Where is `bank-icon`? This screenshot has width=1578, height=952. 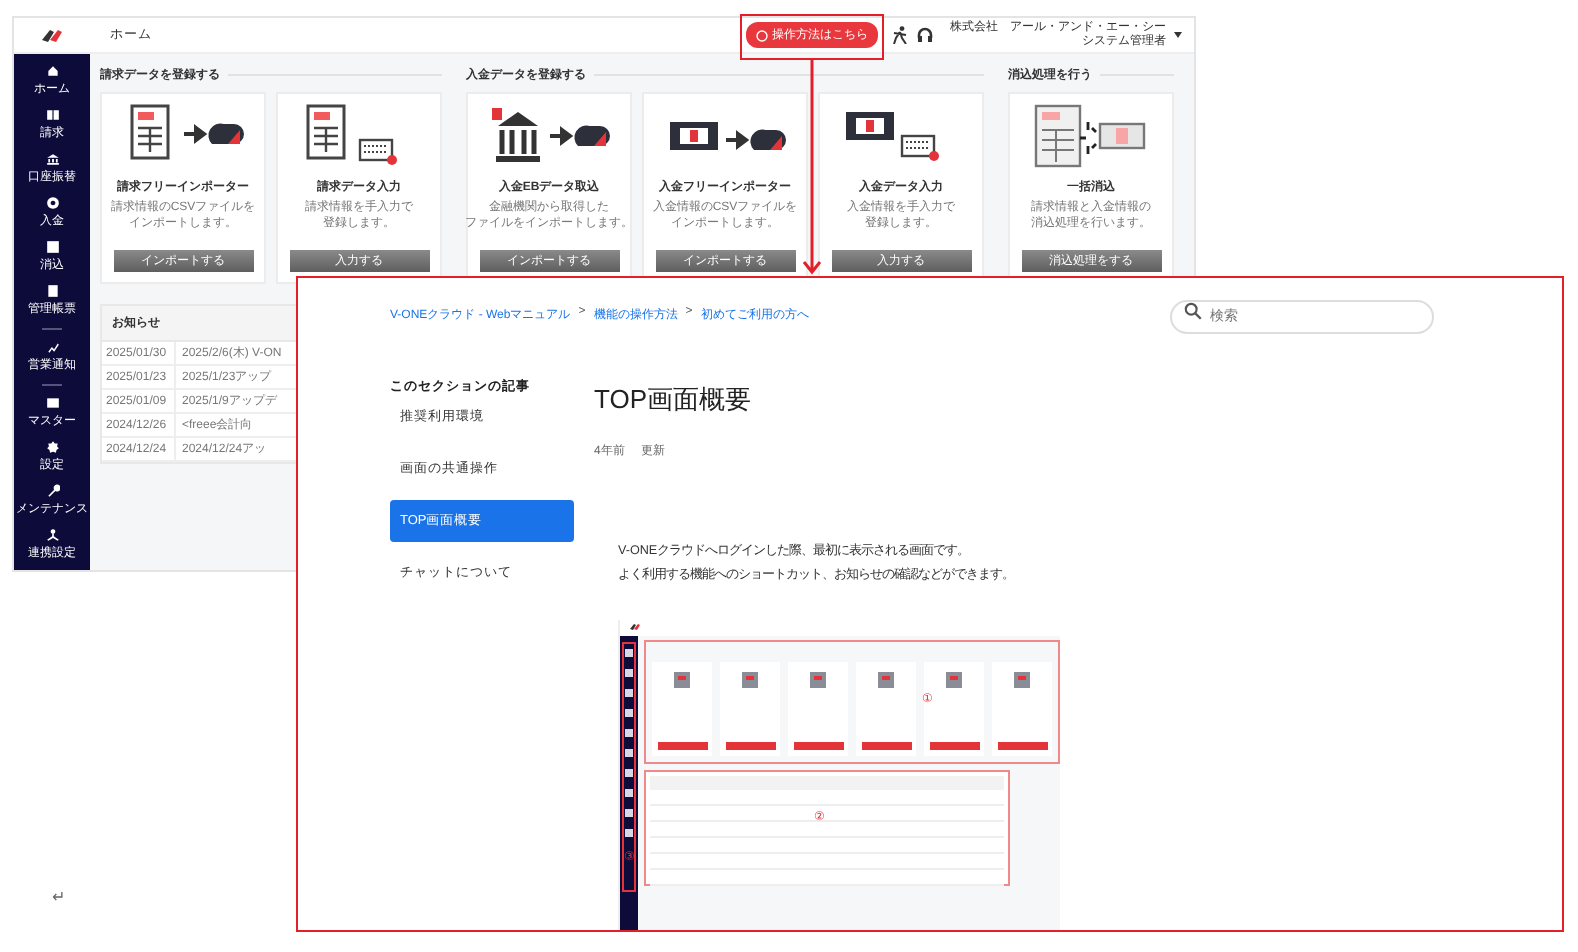 bank-icon is located at coordinates (52, 159).